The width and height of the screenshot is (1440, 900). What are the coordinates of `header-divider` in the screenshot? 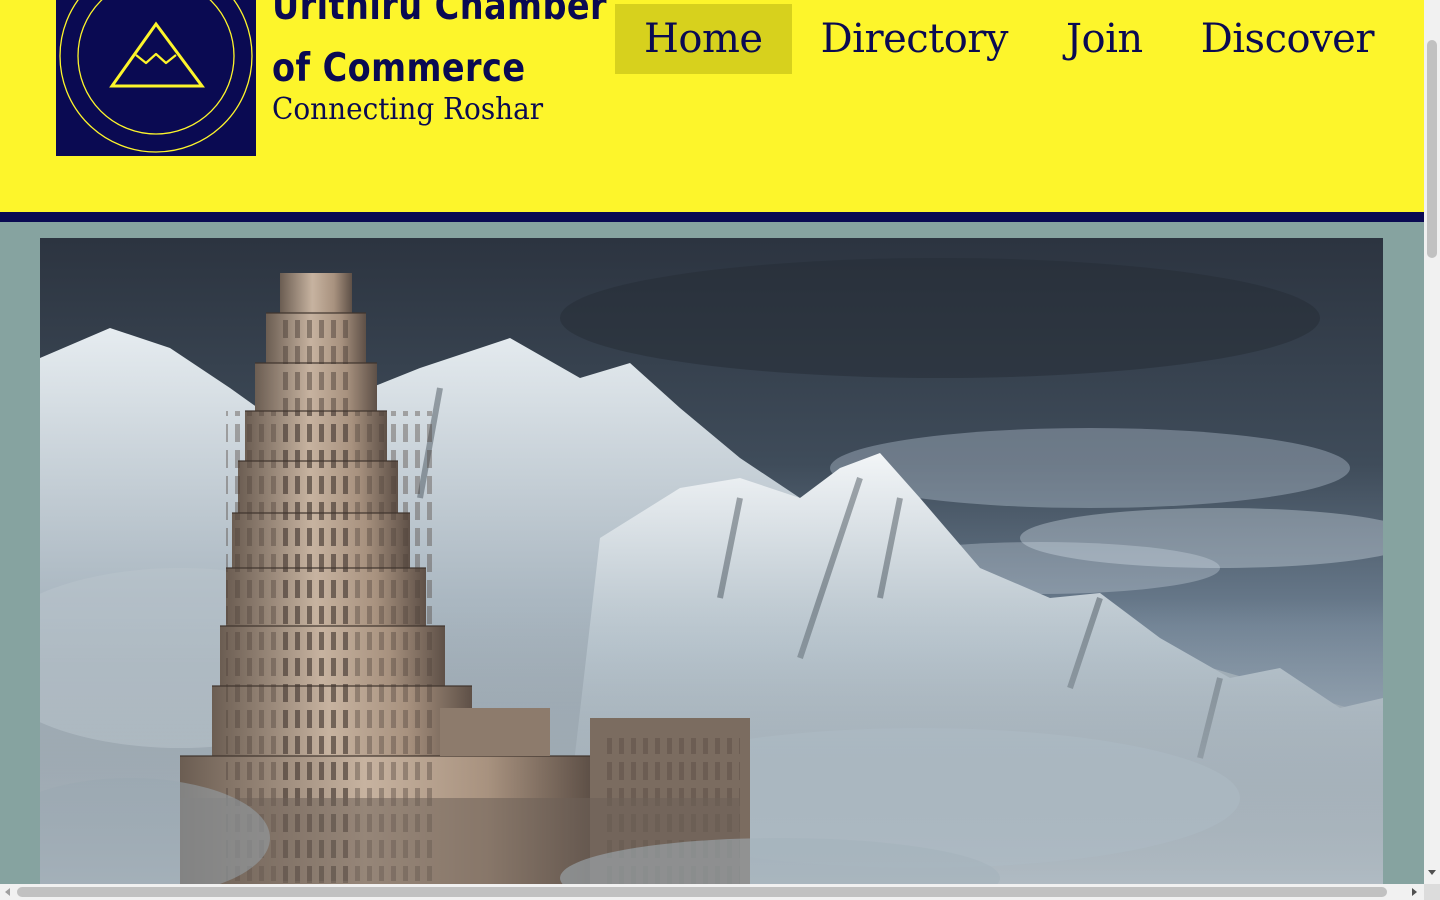 It's located at (712, 217).